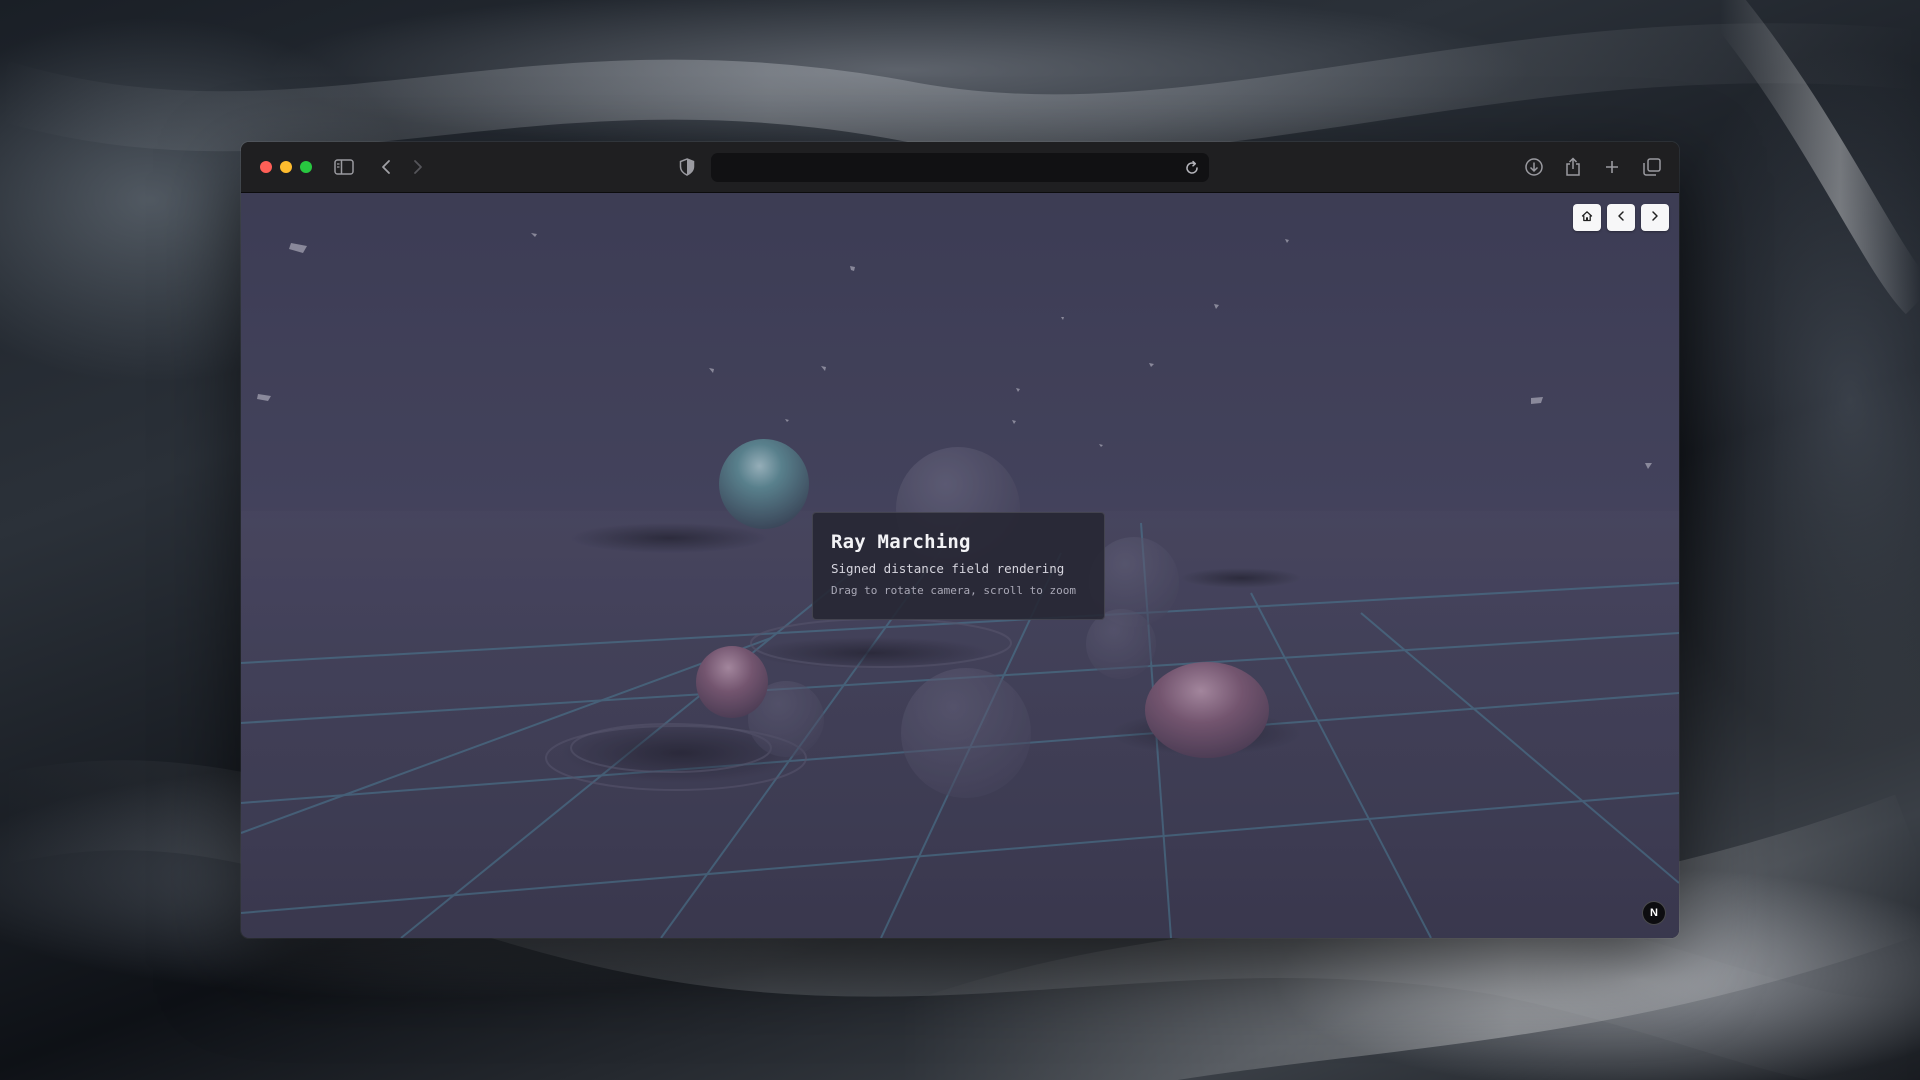  Describe the element at coordinates (266, 167) in the screenshot. I see `close-window-button` at that location.